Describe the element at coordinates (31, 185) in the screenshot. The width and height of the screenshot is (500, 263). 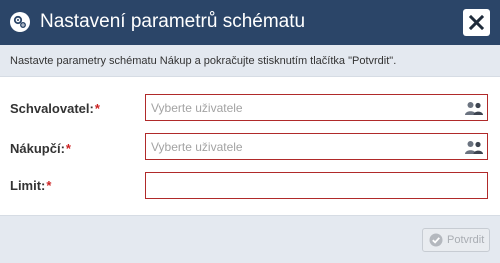
I see `limit-label: Limit:*` at that location.